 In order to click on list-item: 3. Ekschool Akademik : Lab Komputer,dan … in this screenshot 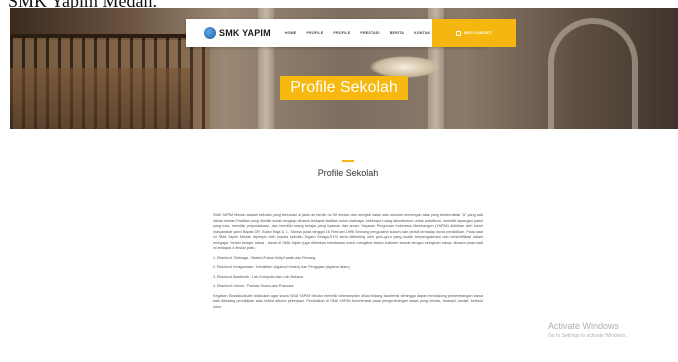, I will do `click(258, 276)`.